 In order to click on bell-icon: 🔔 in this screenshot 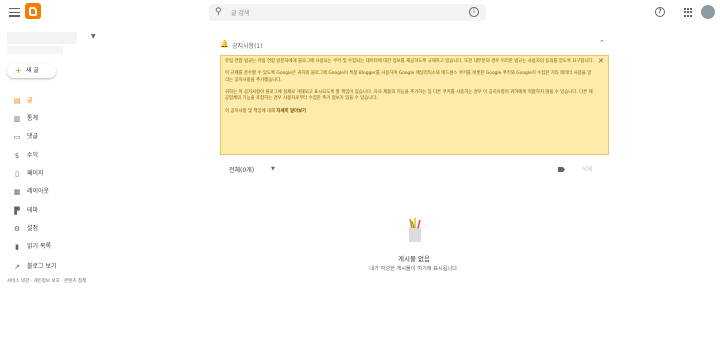, I will do `click(224, 44)`.